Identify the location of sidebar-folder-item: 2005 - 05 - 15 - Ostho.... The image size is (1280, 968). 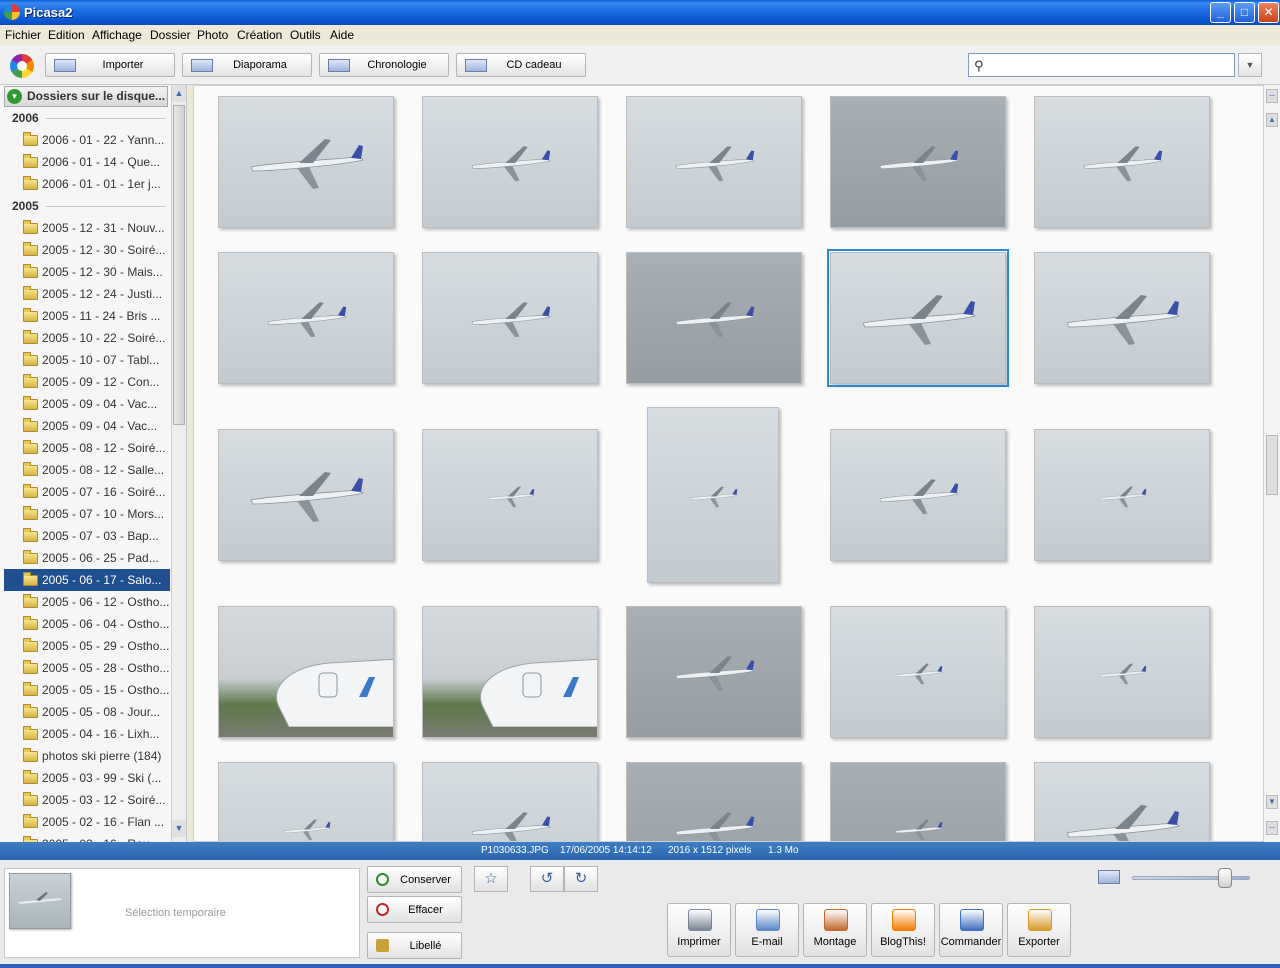
(87, 690).